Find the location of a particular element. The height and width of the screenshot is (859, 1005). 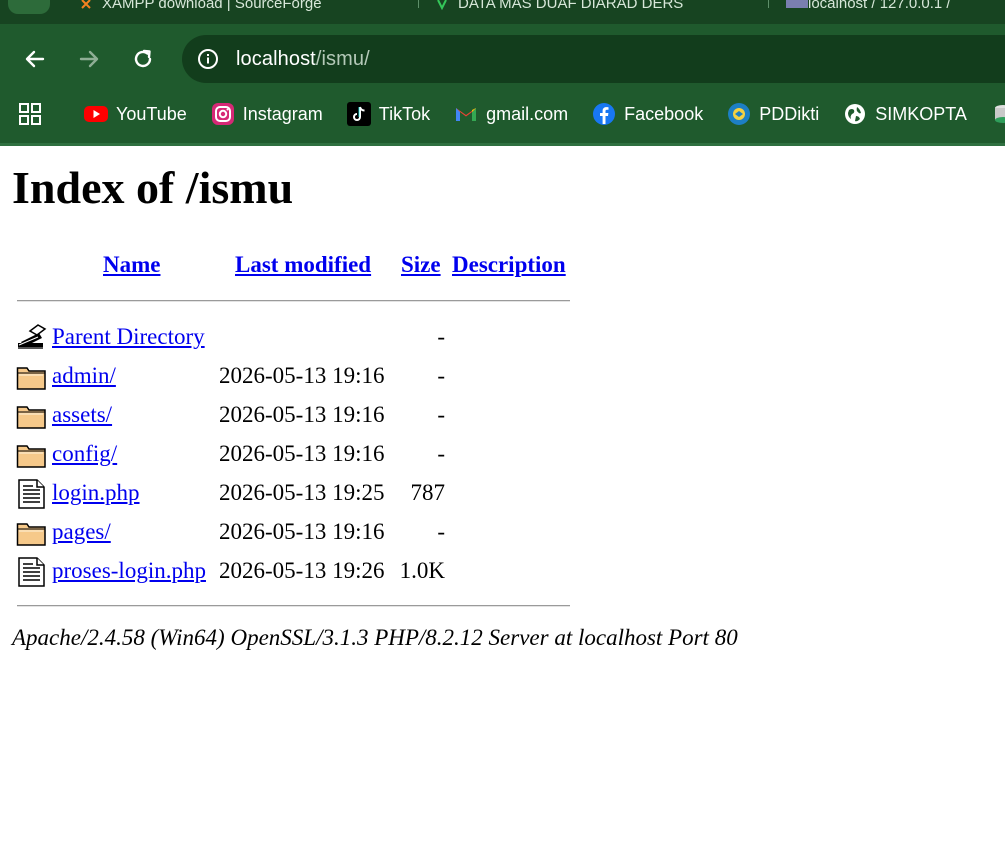

facebook-icon is located at coordinates (604, 114).